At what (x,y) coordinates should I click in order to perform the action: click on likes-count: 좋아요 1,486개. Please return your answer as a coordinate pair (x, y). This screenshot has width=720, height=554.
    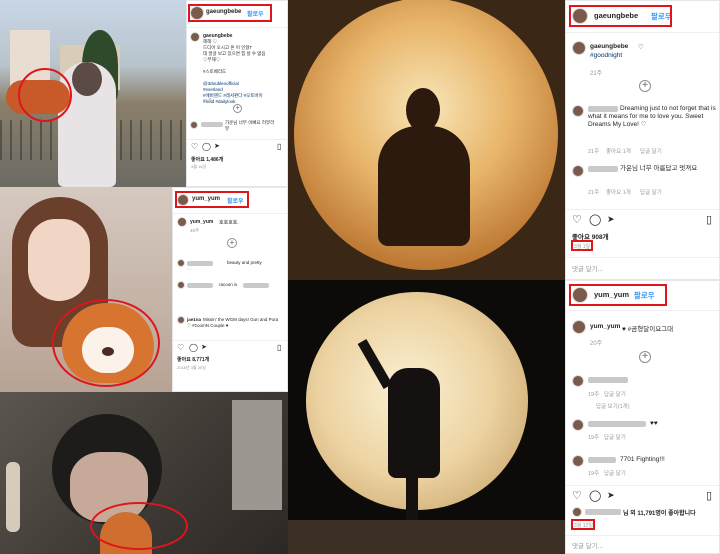
    Looking at the image, I should click on (207, 159).